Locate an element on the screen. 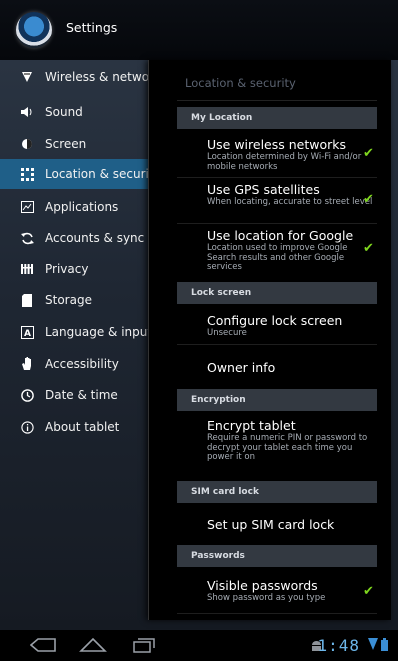  sidebar-item-wireless: Wireless & networks is located at coordinates (74, 77).